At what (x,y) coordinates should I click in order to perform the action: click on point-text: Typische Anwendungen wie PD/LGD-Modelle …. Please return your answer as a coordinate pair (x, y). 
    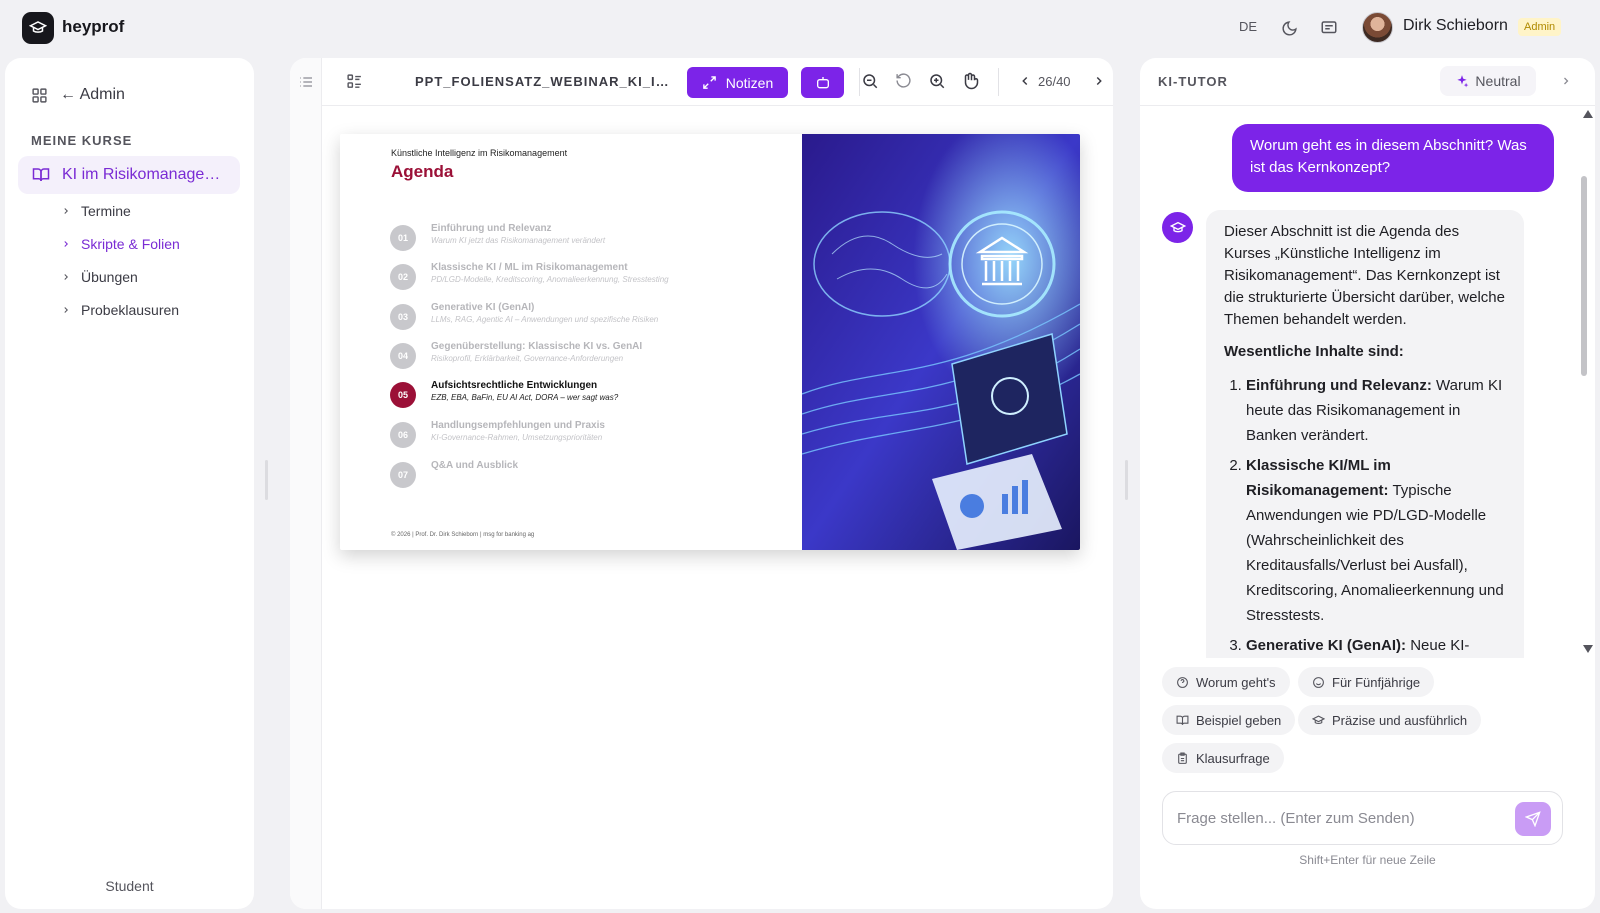
    Looking at the image, I should click on (1375, 553).